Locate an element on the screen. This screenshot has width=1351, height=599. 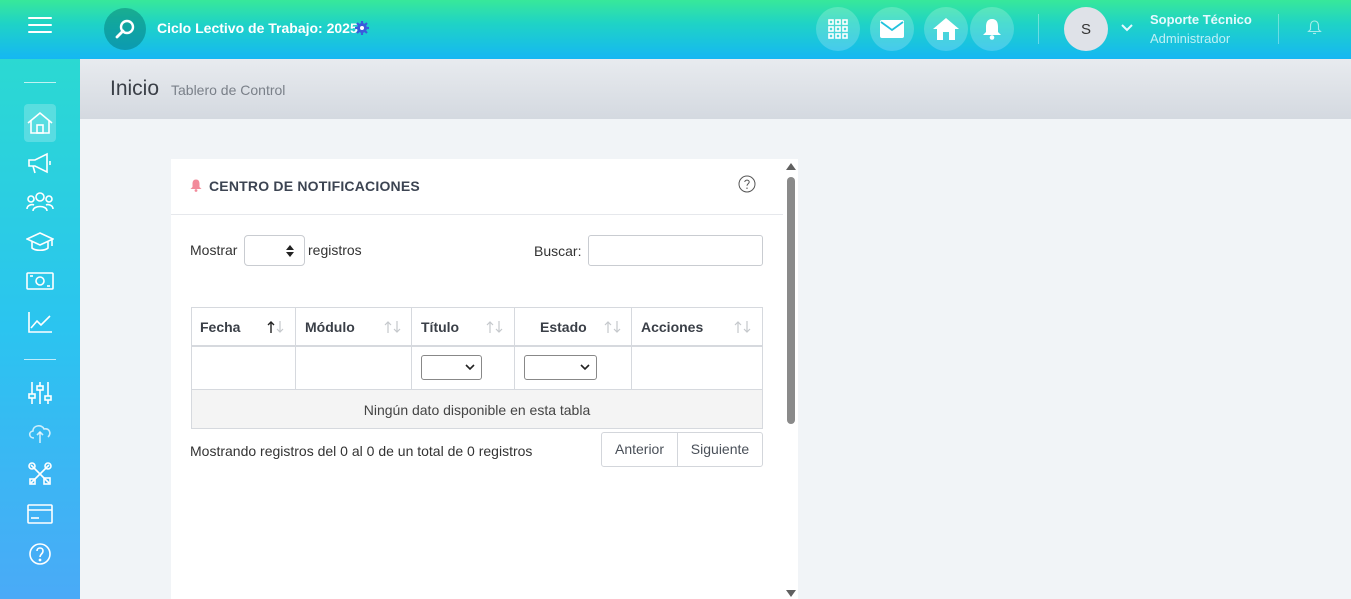
home-button is located at coordinates (946, 29).